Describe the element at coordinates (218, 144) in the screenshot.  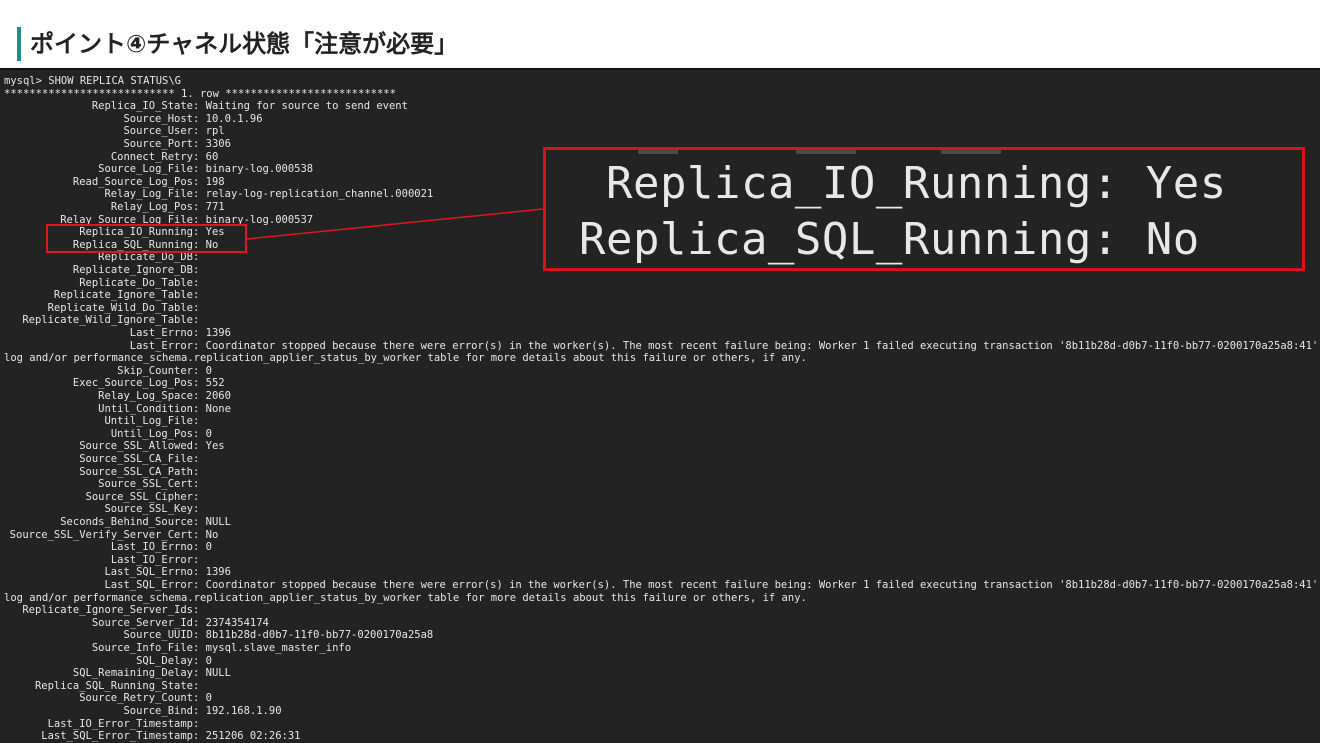
I see `field-value: 3306` at that location.